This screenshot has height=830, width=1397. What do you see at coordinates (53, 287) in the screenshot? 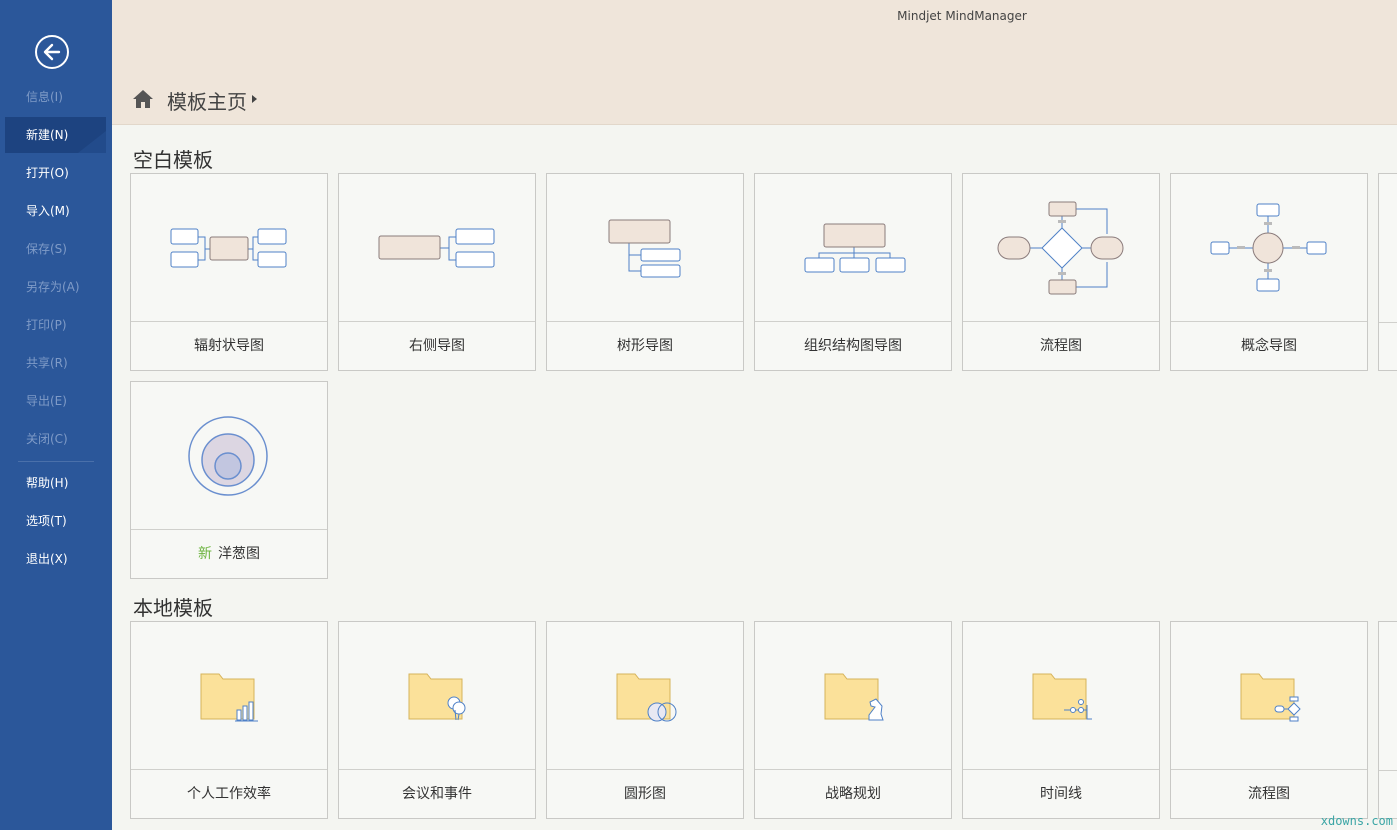
I see `nav-save-as: 另存为(A)` at bounding box center [53, 287].